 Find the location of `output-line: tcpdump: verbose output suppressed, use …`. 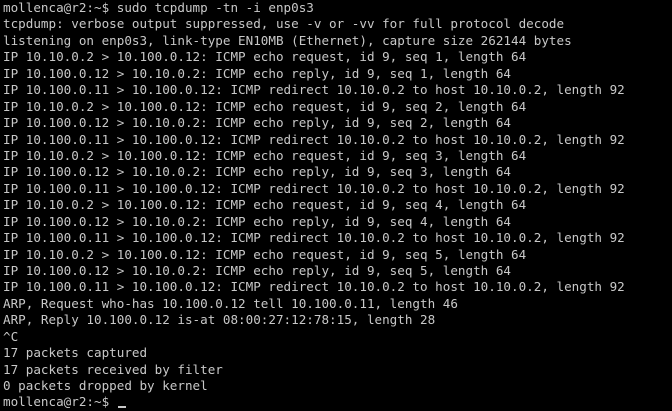

output-line: tcpdump: verbose output suppressed, use … is located at coordinates (284, 24).